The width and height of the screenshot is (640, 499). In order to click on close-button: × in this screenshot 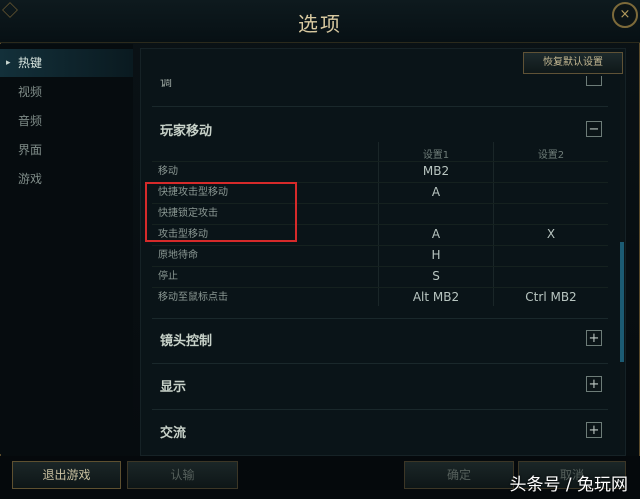, I will do `click(625, 15)`.